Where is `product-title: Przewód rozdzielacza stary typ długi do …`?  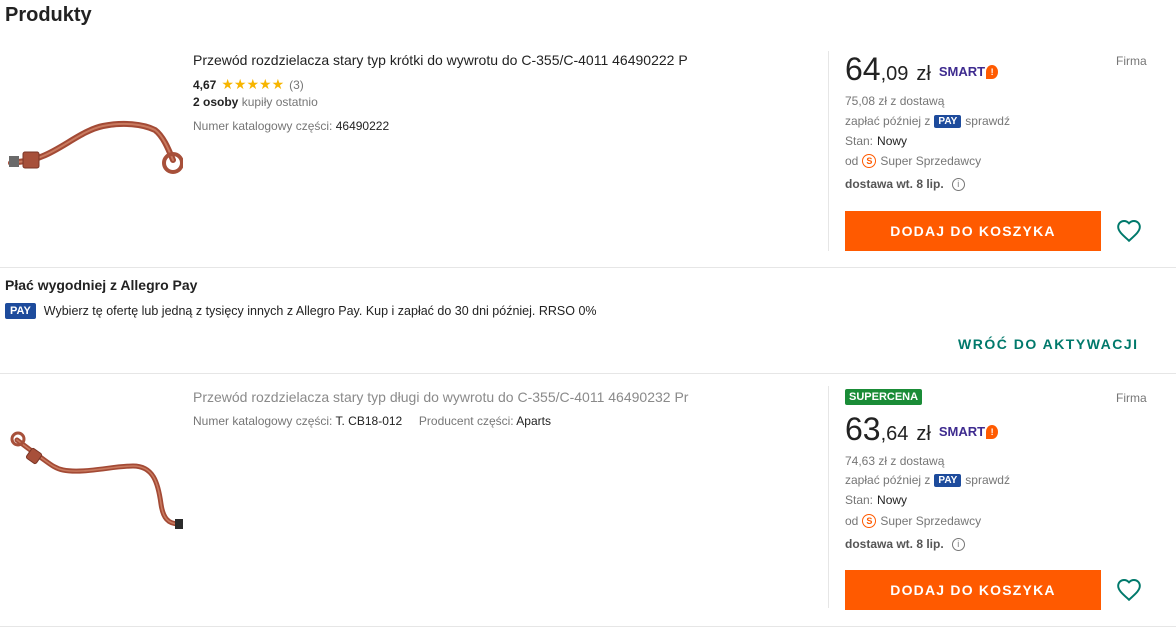 product-title: Przewód rozdzielacza stary typ długi do … is located at coordinates (440, 397).